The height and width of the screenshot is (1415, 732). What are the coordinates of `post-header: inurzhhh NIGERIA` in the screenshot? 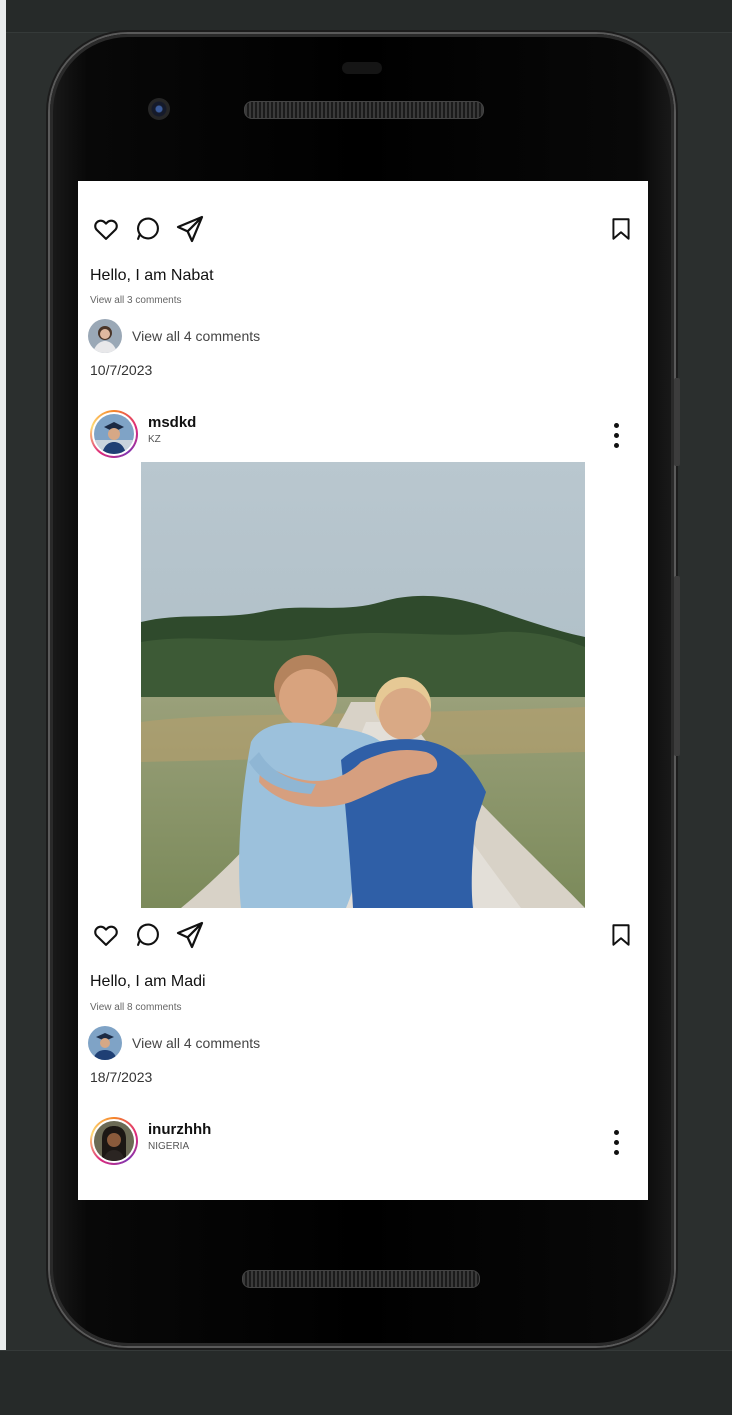 It's located at (150, 1141).